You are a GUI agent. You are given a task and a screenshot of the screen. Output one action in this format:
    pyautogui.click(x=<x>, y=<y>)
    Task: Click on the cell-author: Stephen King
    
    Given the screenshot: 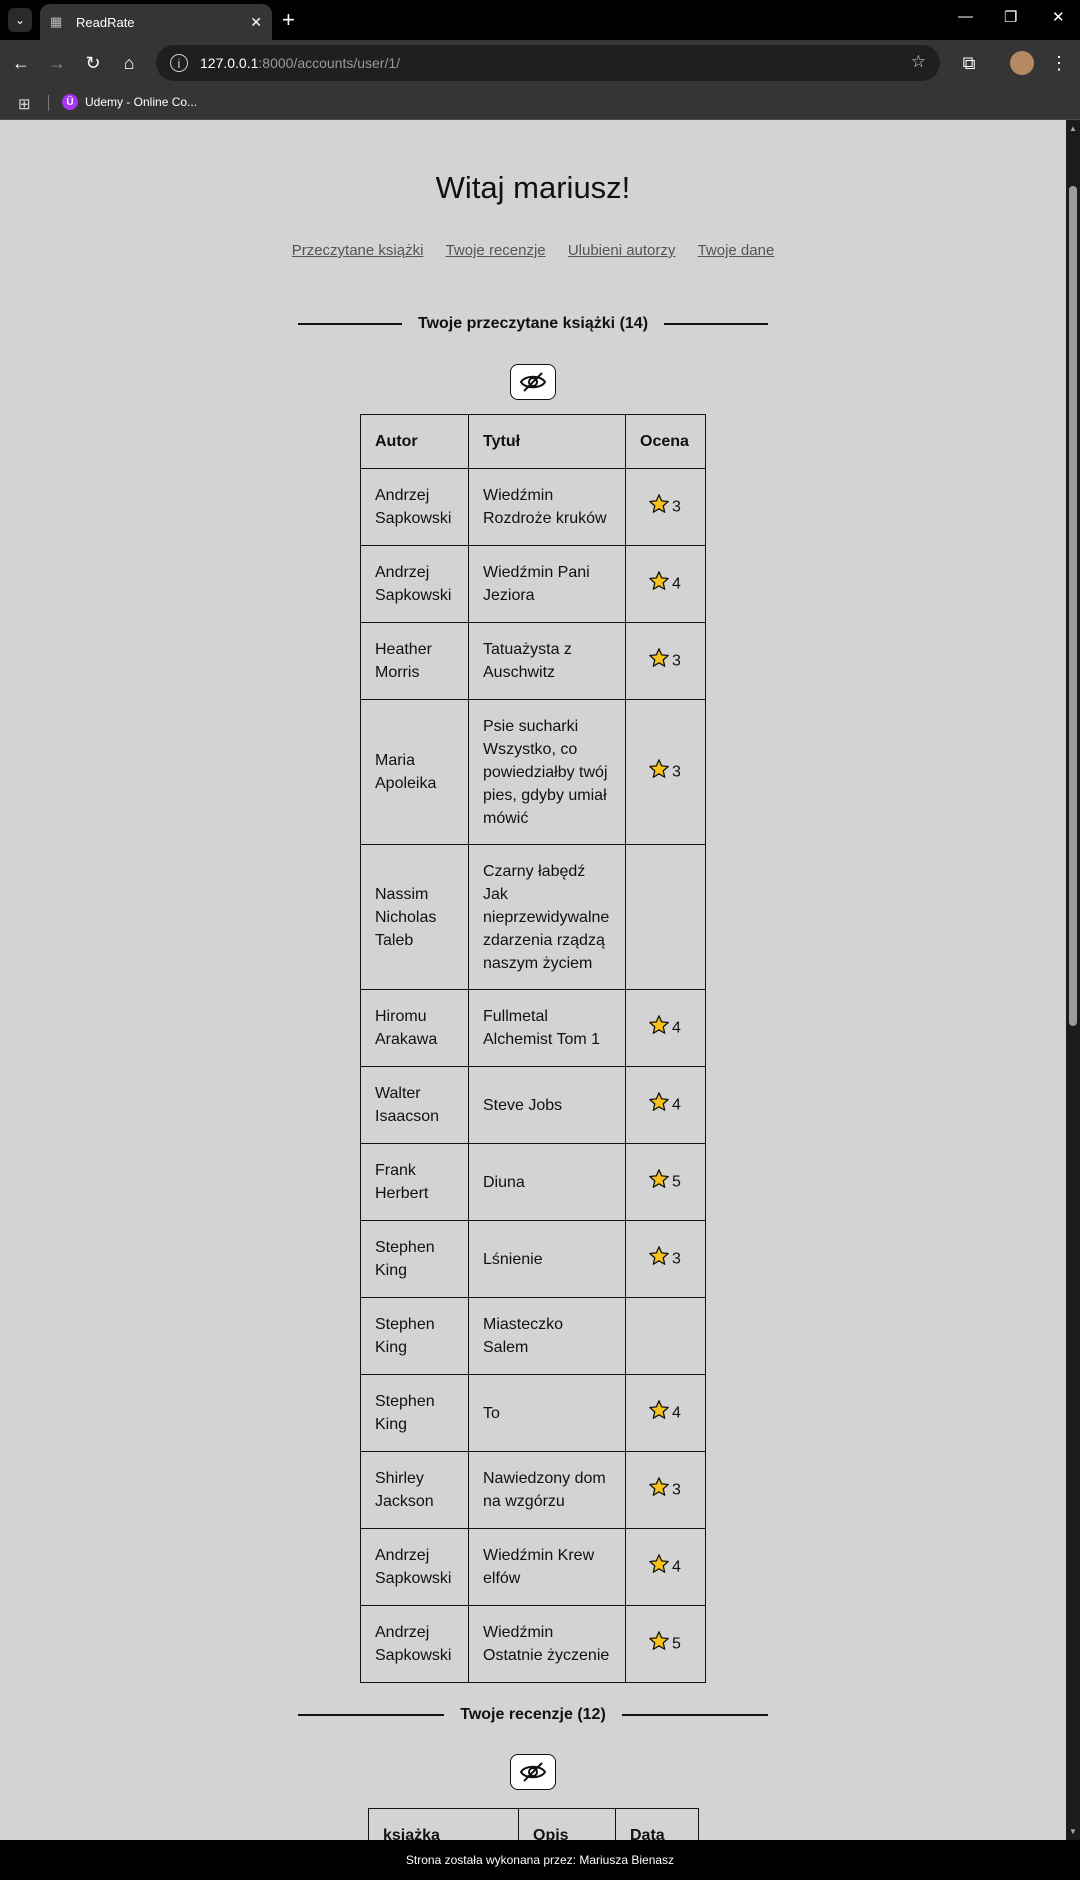 What is the action you would take?
    pyautogui.click(x=414, y=1413)
    